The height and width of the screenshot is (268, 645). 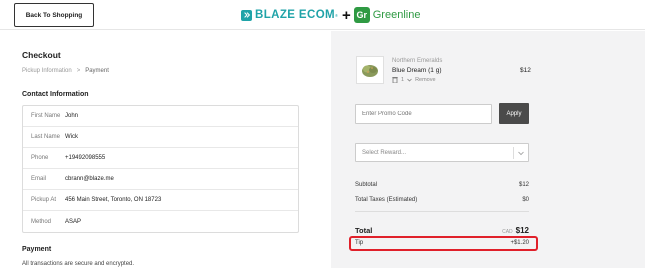 What do you see at coordinates (366, 185) in the screenshot?
I see `subtotal-label: Subtotal` at bounding box center [366, 185].